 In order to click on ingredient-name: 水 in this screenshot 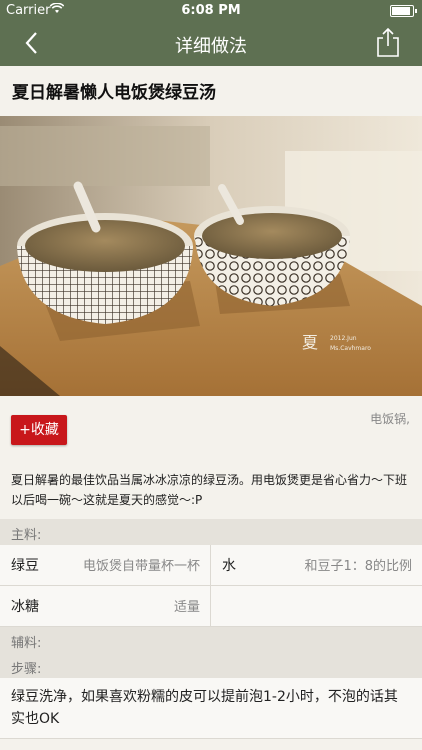, I will do `click(229, 566)`.